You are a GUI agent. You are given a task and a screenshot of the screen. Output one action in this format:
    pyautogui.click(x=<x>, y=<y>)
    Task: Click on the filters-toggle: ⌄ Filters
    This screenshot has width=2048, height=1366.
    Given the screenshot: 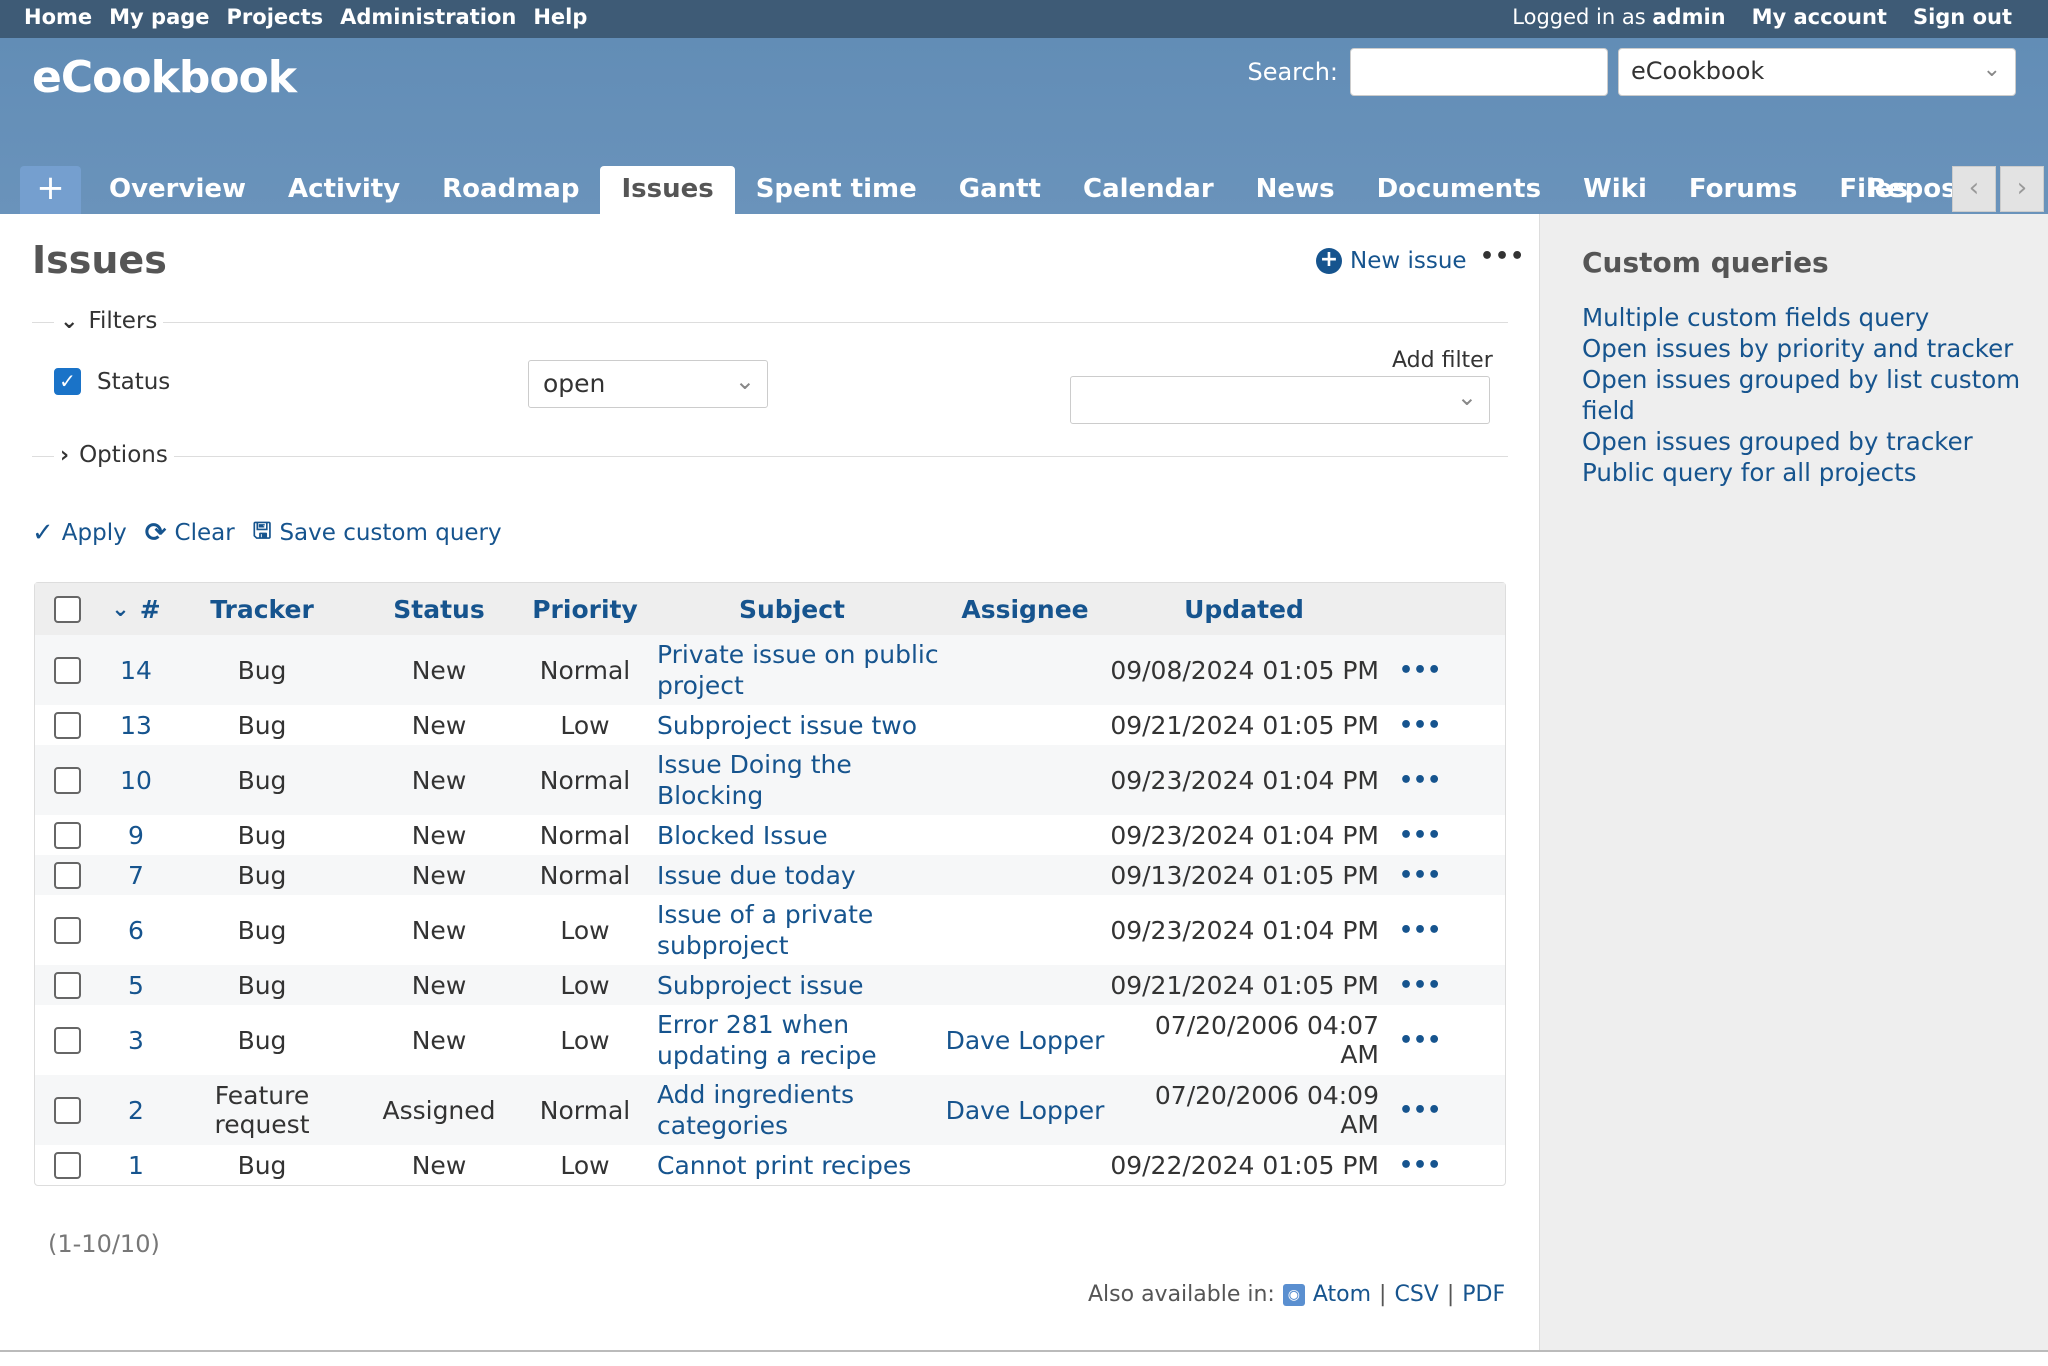 What is the action you would take?
    pyautogui.click(x=109, y=321)
    